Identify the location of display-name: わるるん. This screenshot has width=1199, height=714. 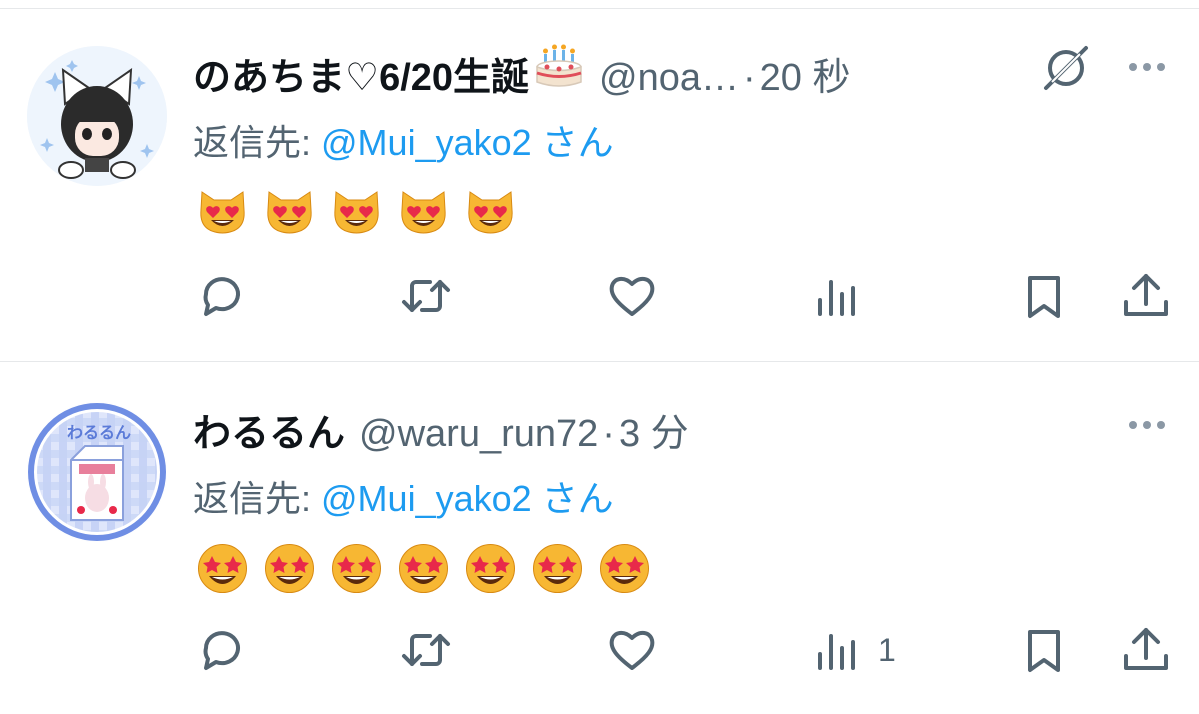
(269, 429).